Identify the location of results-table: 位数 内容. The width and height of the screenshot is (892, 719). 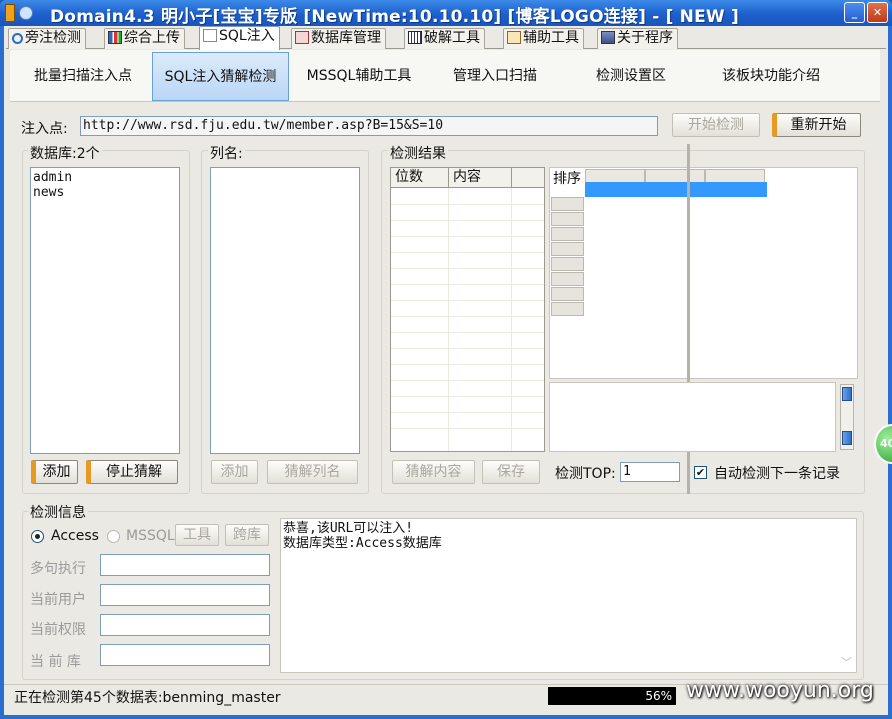
(467, 309).